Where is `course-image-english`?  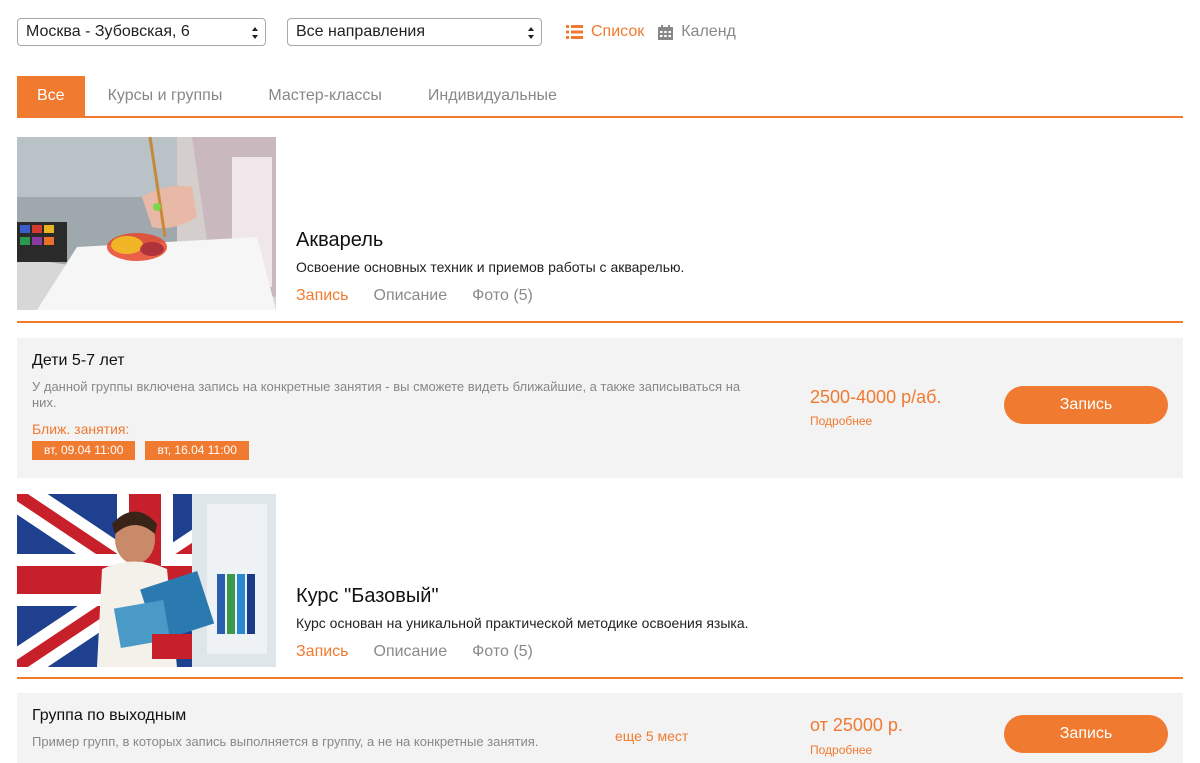 course-image-english is located at coordinates (146, 580).